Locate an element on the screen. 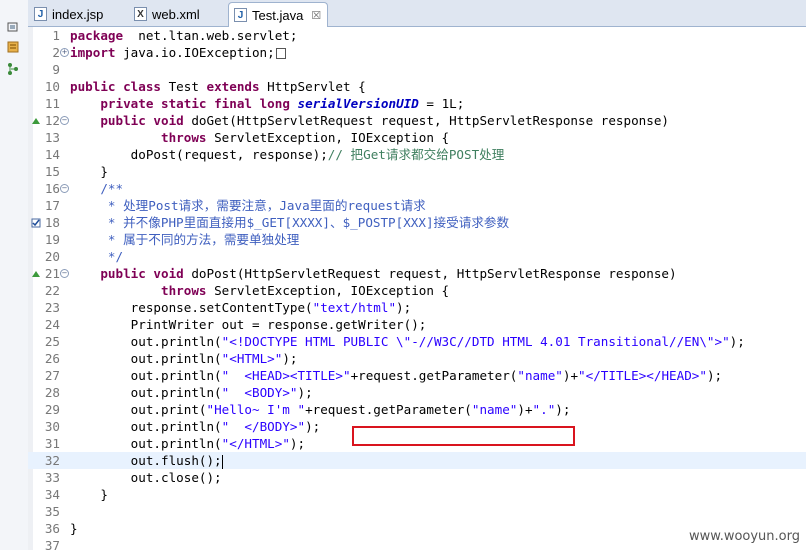 The width and height of the screenshot is (806, 554). code-line: 23 response.setContentType("text/html"); is located at coordinates (417, 307).